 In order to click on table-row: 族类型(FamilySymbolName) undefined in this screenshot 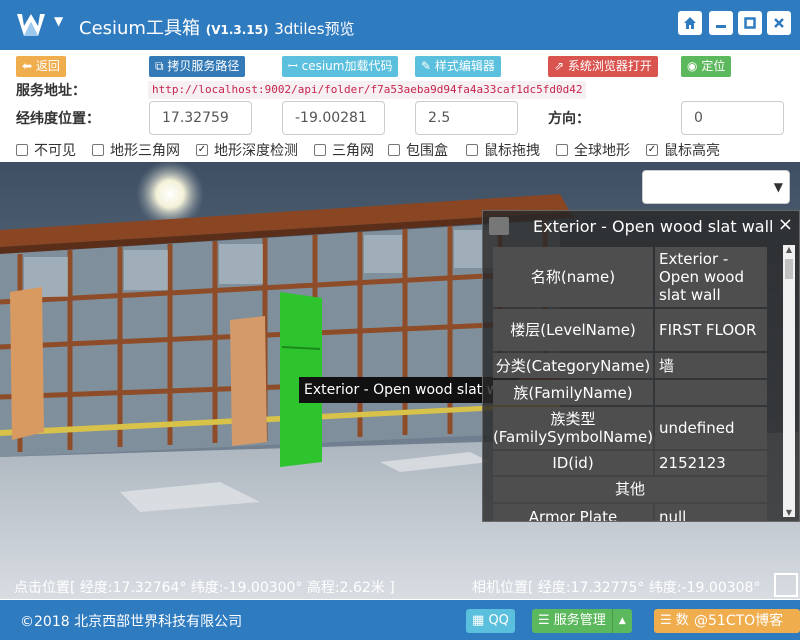, I will do `click(630, 428)`.